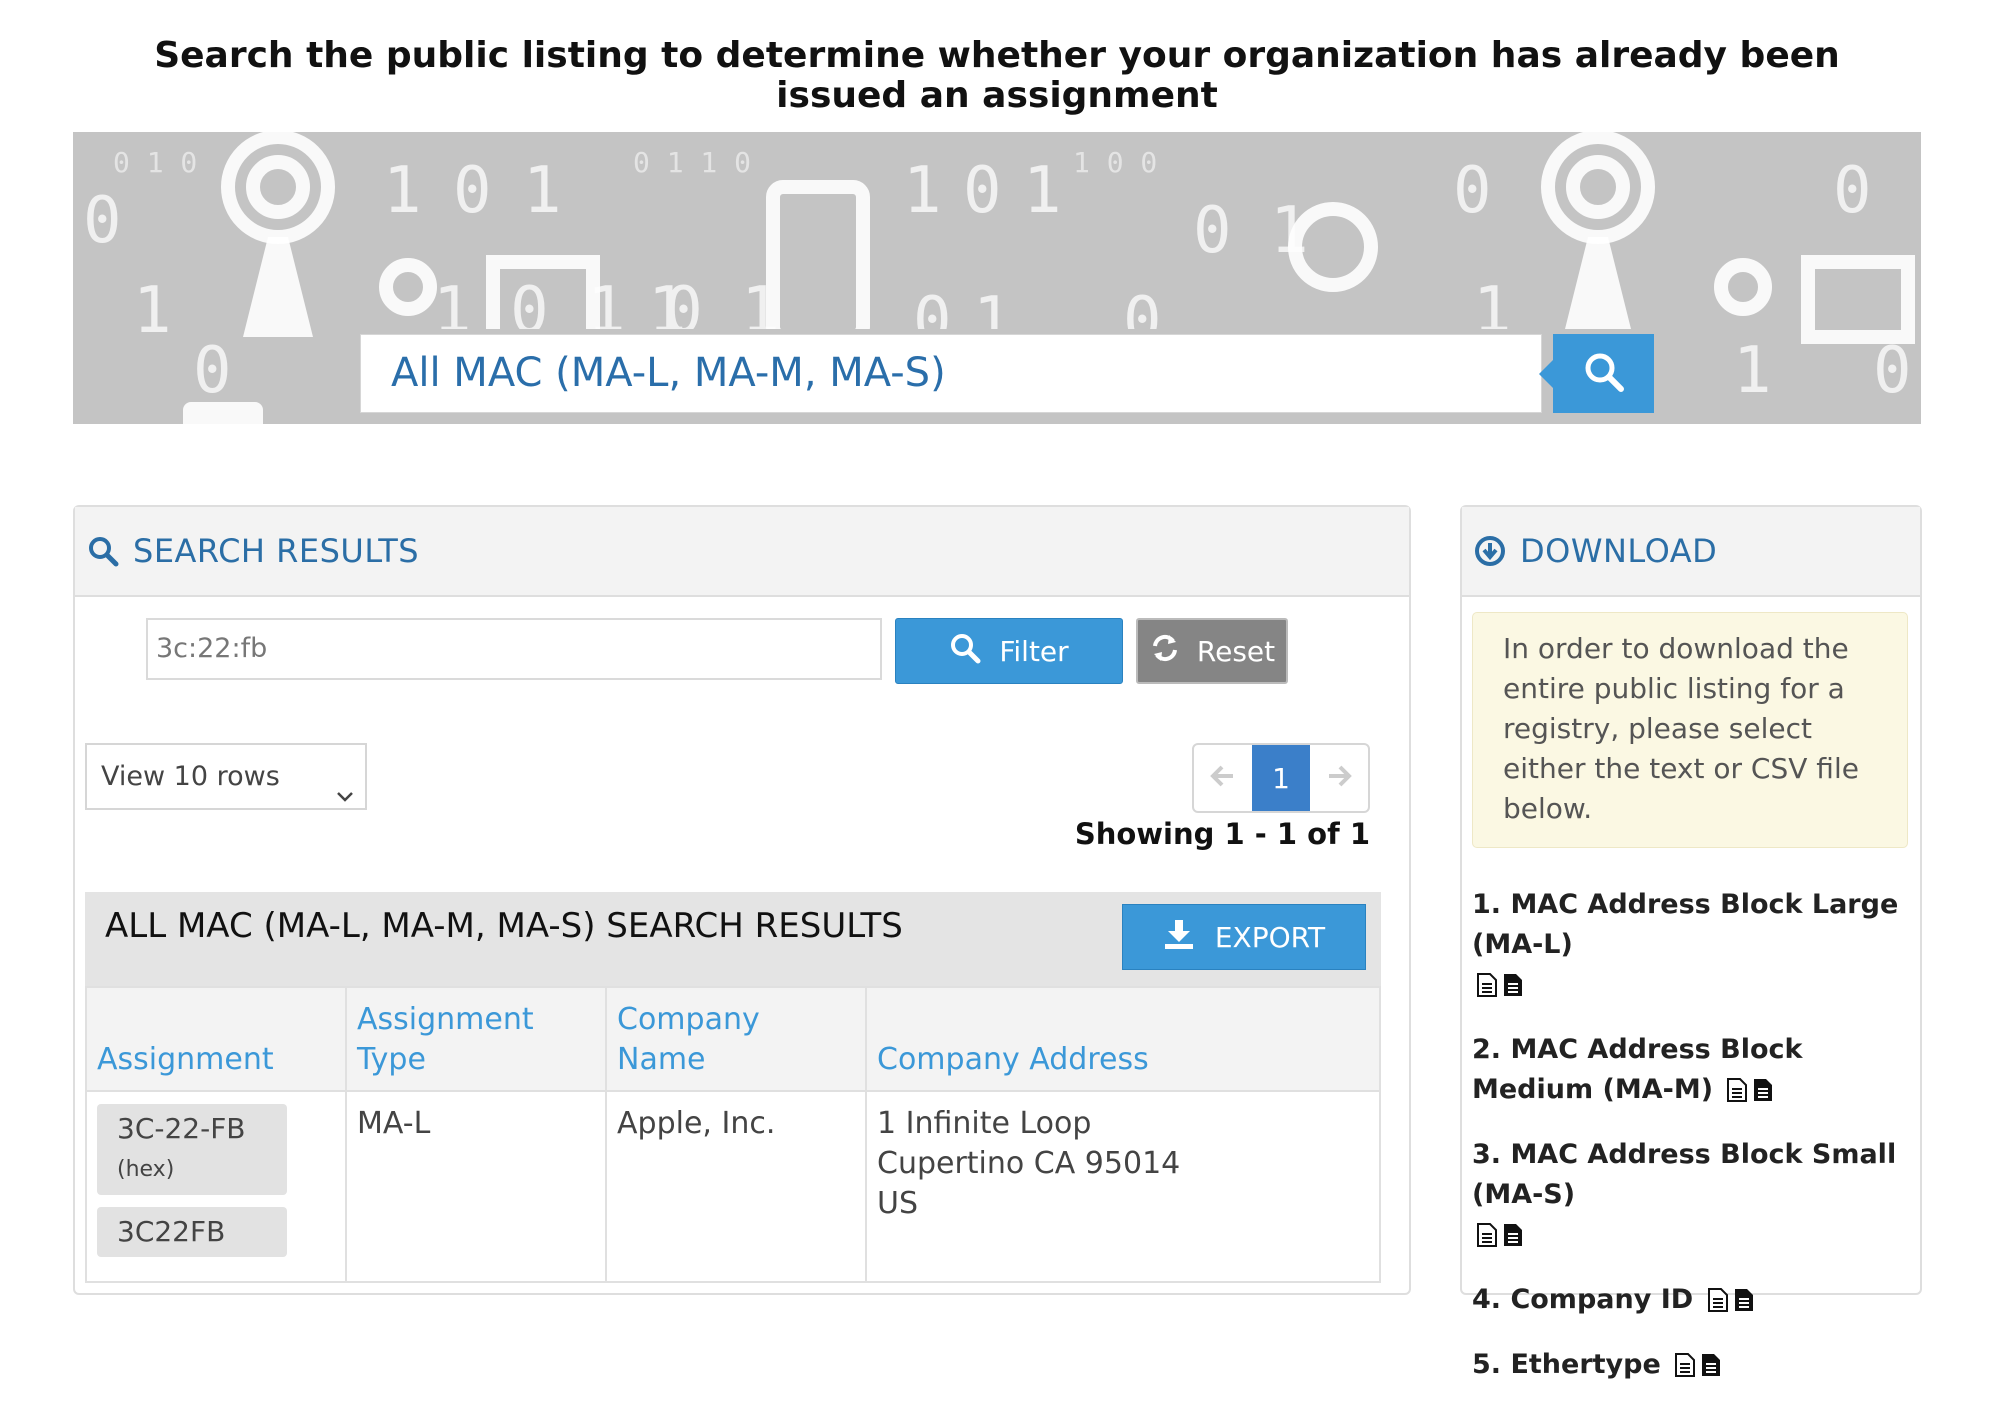 The height and width of the screenshot is (1410, 1994). I want to click on download-item-ethertype: 5. Ethertype, so click(1692, 1367).